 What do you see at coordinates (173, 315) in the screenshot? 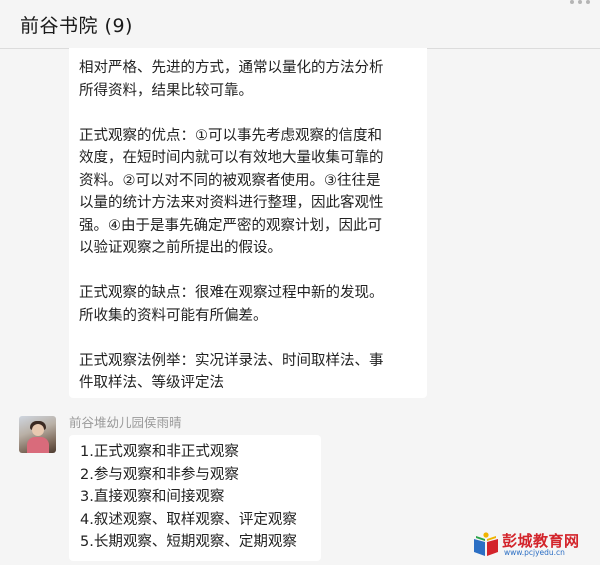
I see `message-line: 所收集的资料可能有所偏差。` at bounding box center [173, 315].